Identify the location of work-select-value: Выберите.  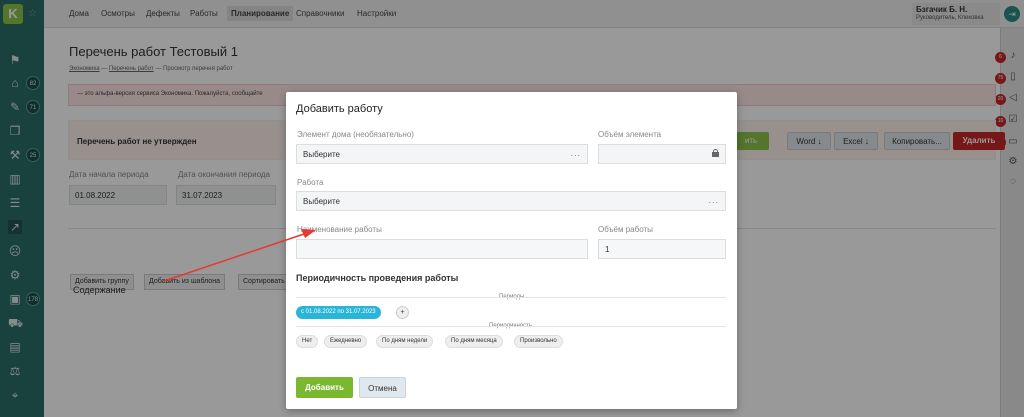
(321, 201).